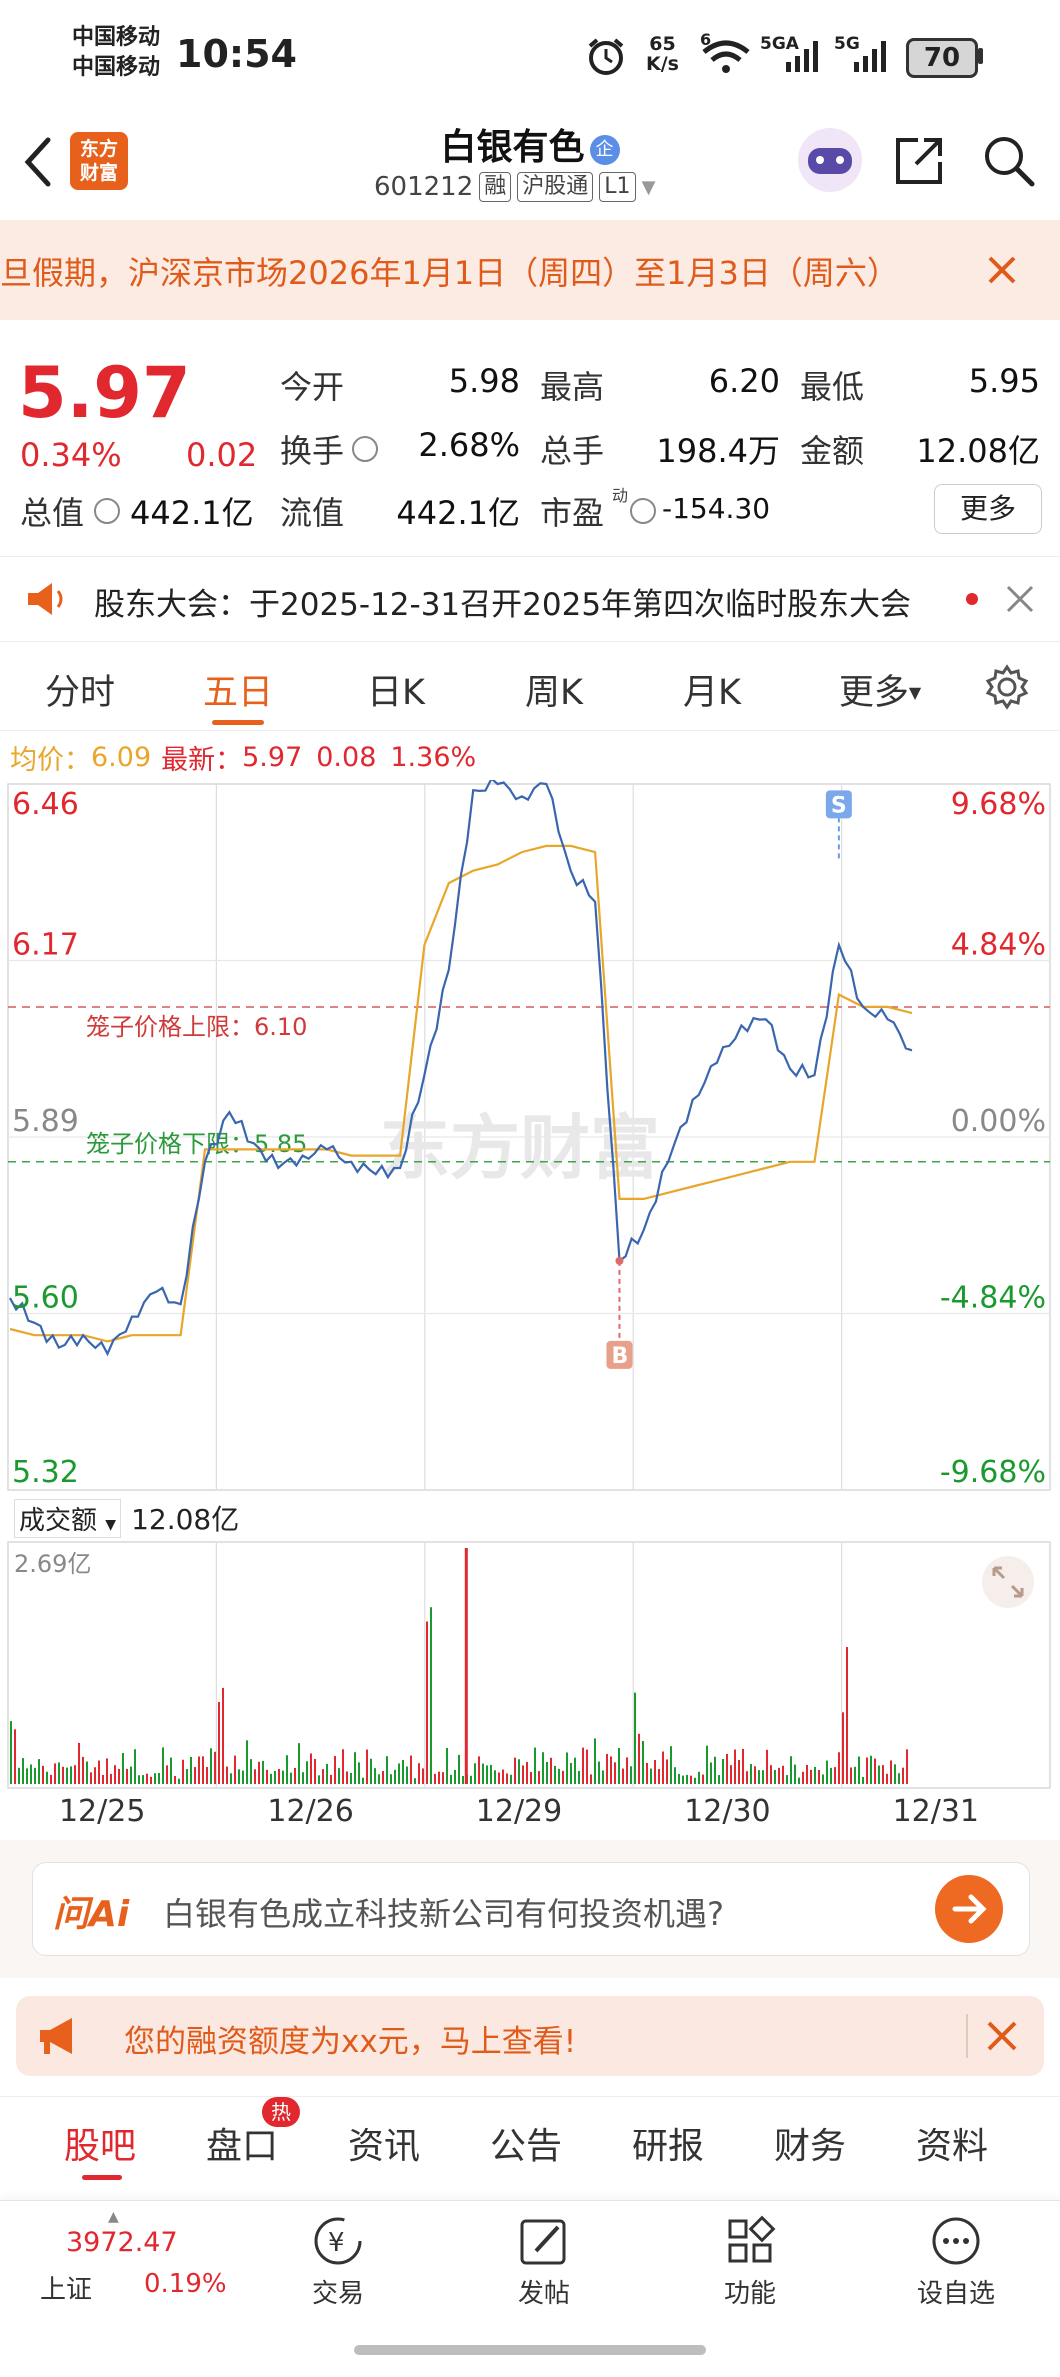  I want to click on signal-1-icon, so click(802, 56).